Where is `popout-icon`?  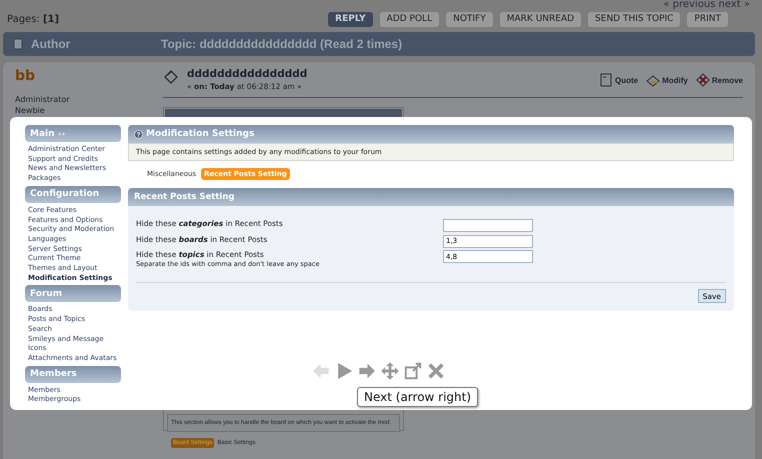 popout-icon is located at coordinates (413, 371).